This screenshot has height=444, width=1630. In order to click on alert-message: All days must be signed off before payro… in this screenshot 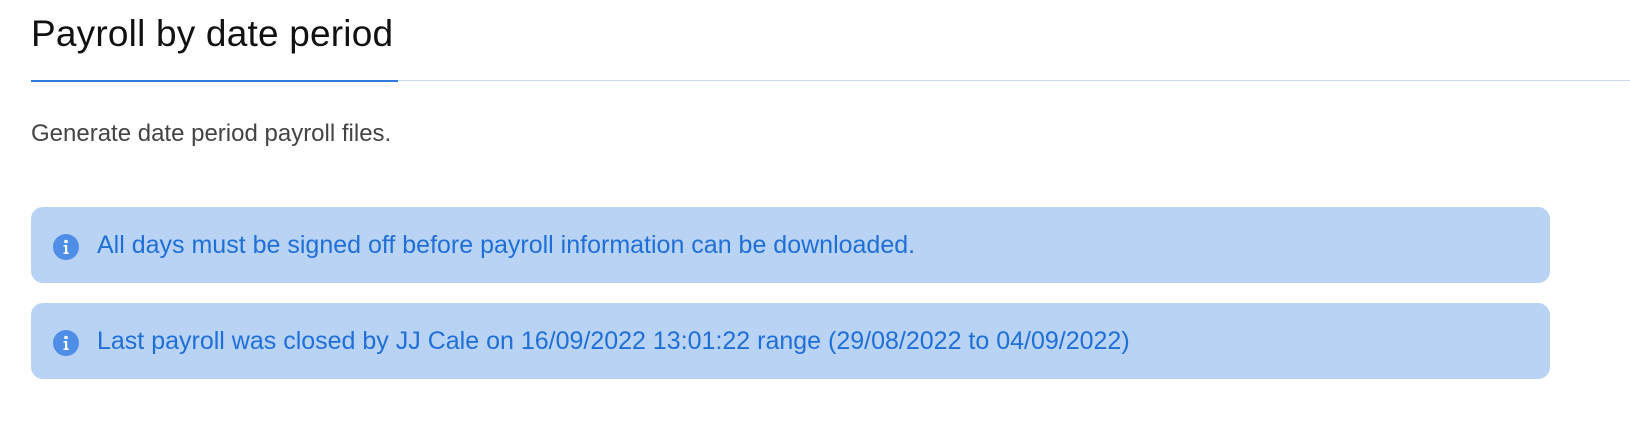, I will do `click(506, 245)`.